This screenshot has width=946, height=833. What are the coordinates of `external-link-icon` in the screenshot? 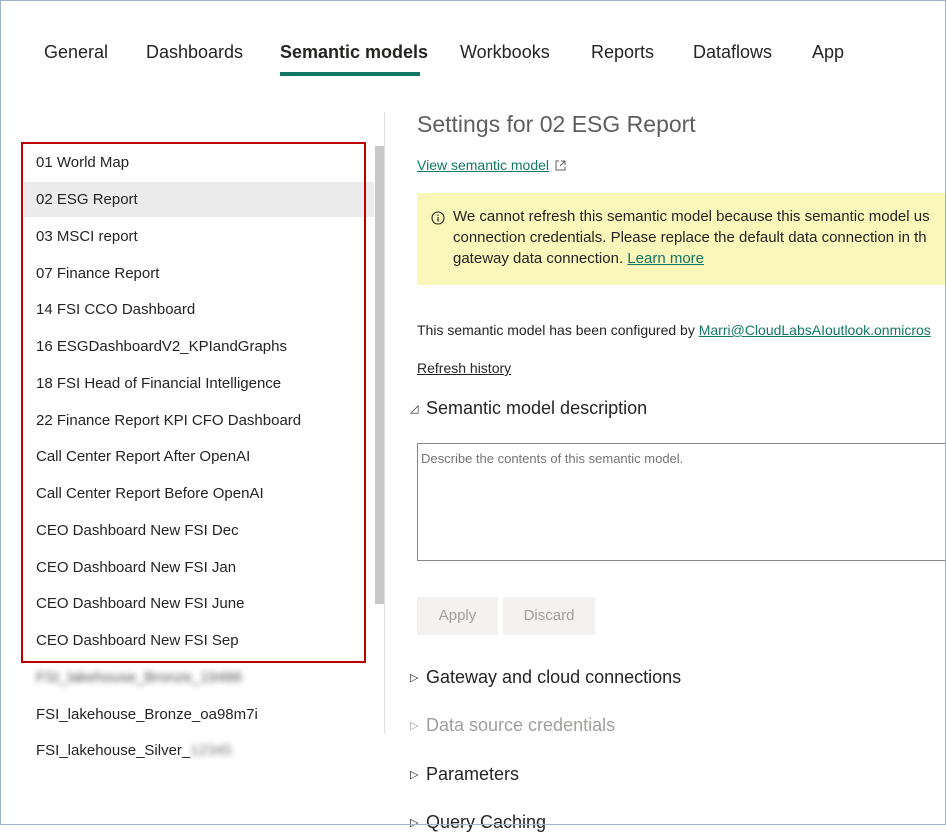 It's located at (560, 165).